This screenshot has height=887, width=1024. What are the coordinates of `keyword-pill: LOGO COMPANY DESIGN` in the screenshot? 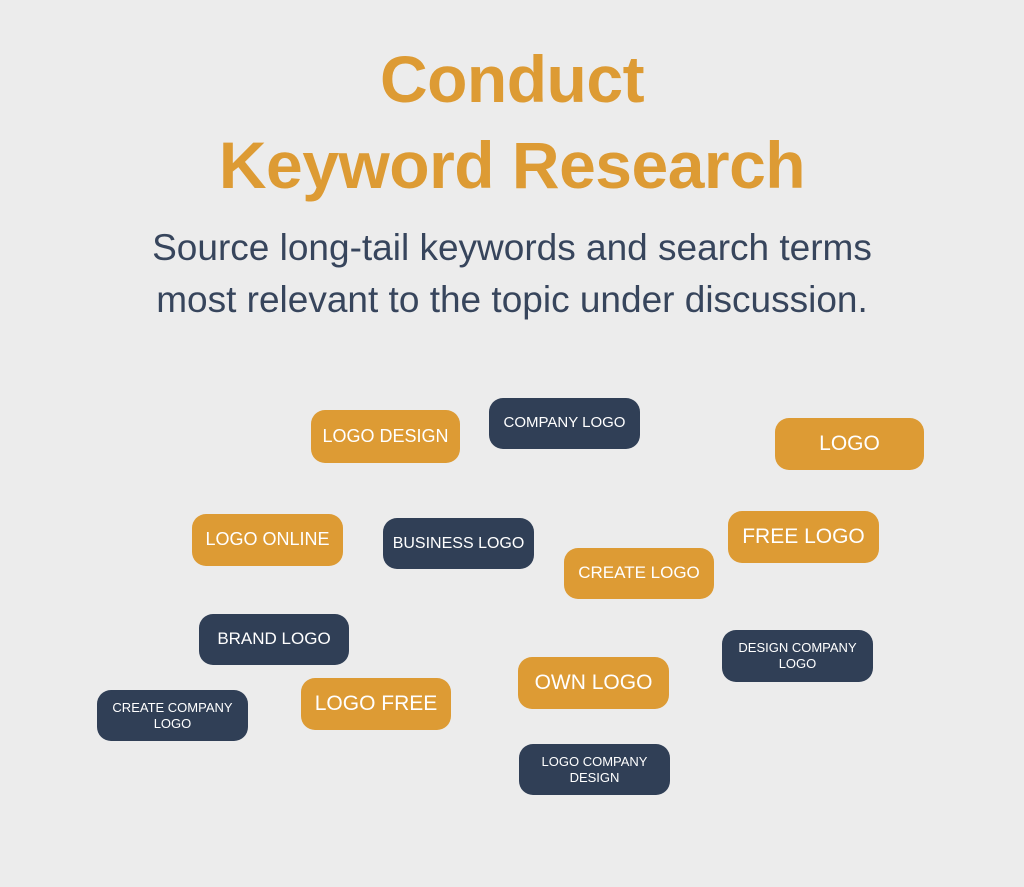 It's located at (594, 769).